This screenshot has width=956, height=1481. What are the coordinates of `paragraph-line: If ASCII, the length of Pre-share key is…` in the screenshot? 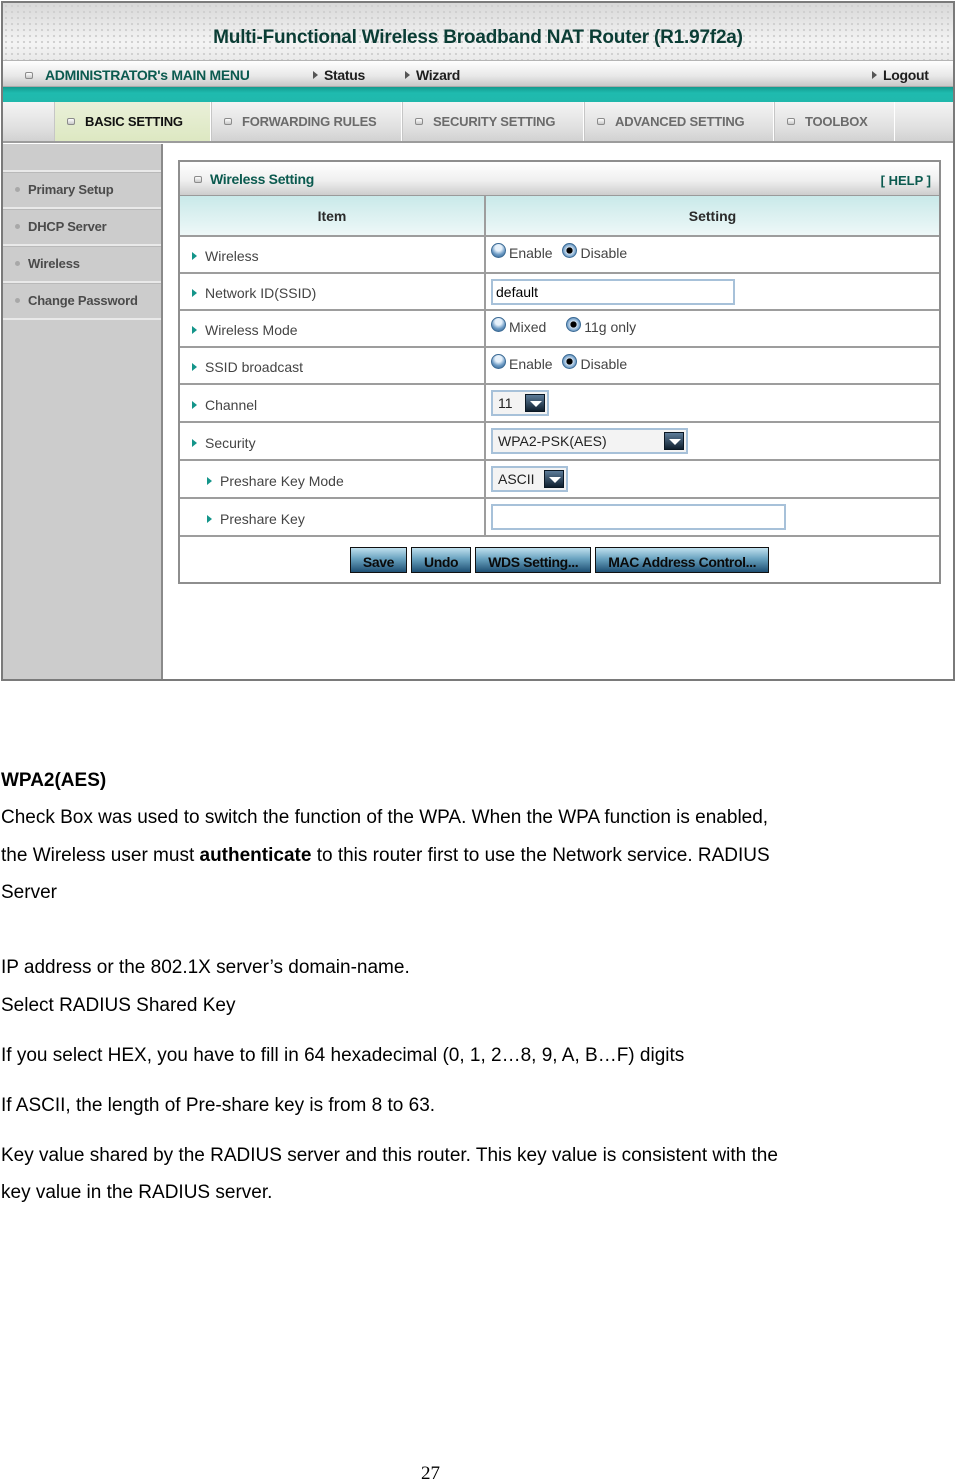 It's located at (218, 1105).